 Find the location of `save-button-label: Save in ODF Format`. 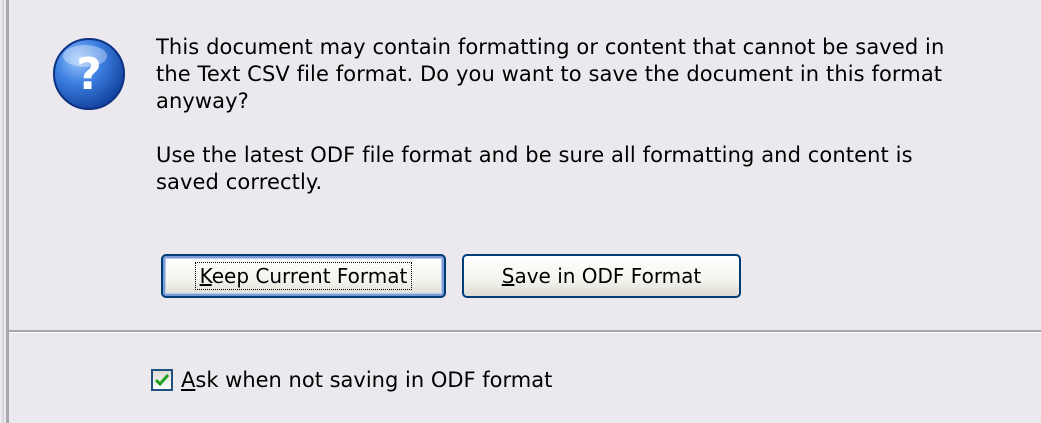

save-button-label: Save in ODF Format is located at coordinates (601, 276).